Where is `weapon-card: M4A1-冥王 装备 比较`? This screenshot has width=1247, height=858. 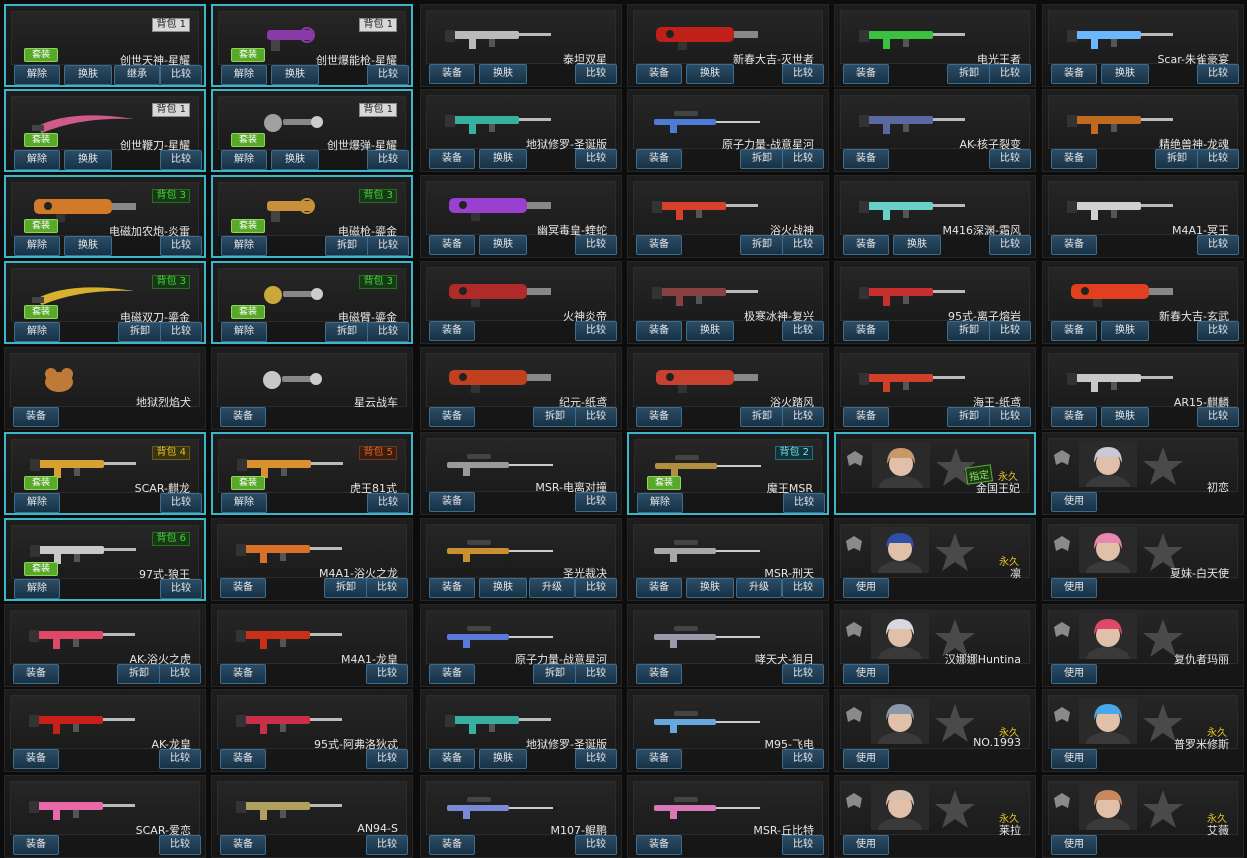
weapon-card: M4A1-冥王 装备 比较 is located at coordinates (1143, 216).